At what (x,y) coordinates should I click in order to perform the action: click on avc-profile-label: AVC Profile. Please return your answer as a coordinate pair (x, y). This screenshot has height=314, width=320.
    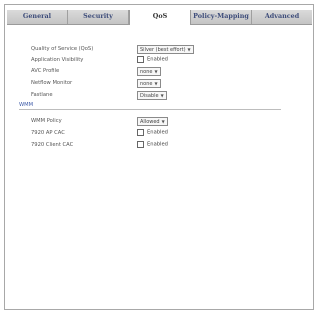
    Looking at the image, I should click on (45, 71).